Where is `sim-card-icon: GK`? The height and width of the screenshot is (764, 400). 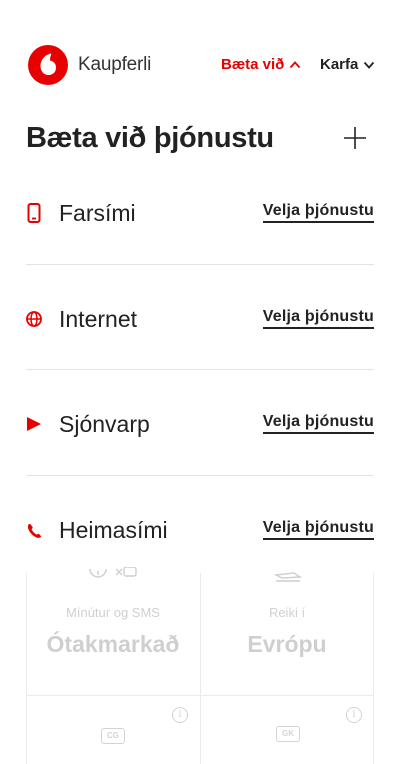 sim-card-icon: GK is located at coordinates (288, 734).